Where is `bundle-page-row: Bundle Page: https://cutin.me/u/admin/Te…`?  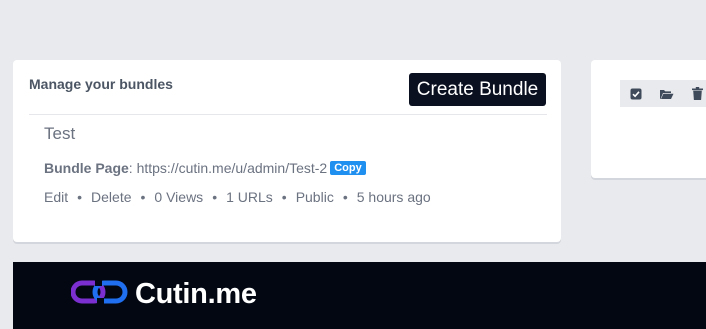 bundle-page-row: Bundle Page: https://cutin.me/u/admin/Te… is located at coordinates (205, 168).